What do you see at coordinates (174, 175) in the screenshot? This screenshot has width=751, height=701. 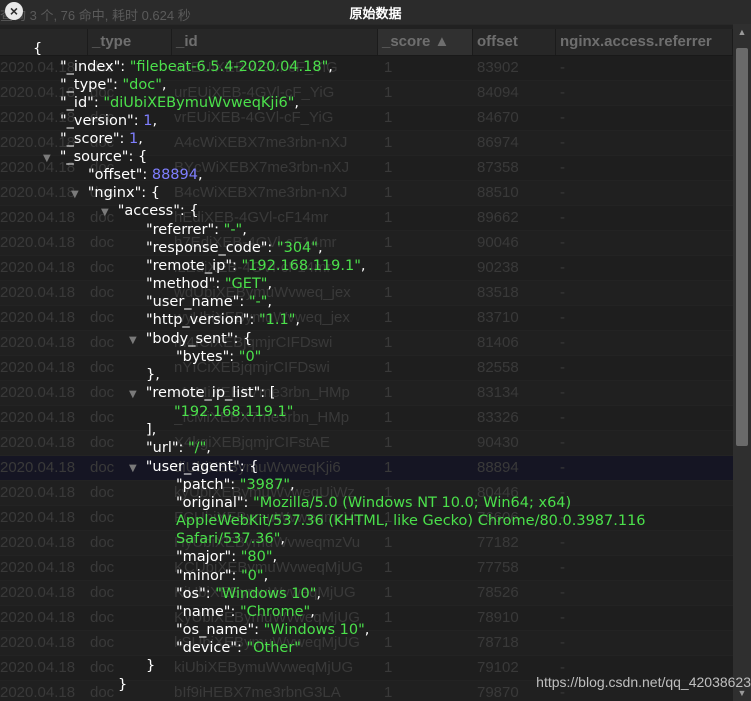 I see `json-number-value: 88894` at bounding box center [174, 175].